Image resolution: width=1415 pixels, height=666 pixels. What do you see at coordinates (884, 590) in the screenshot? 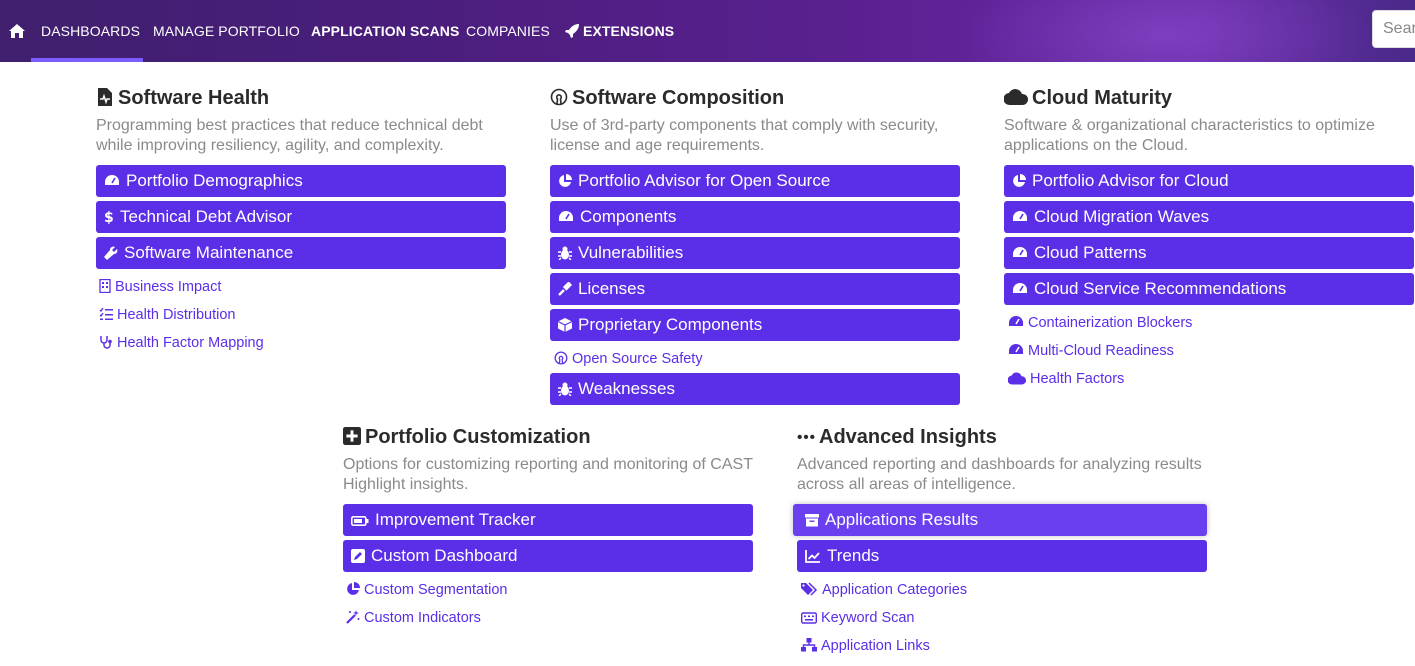
I see `application-categories-link: Application Categories` at bounding box center [884, 590].